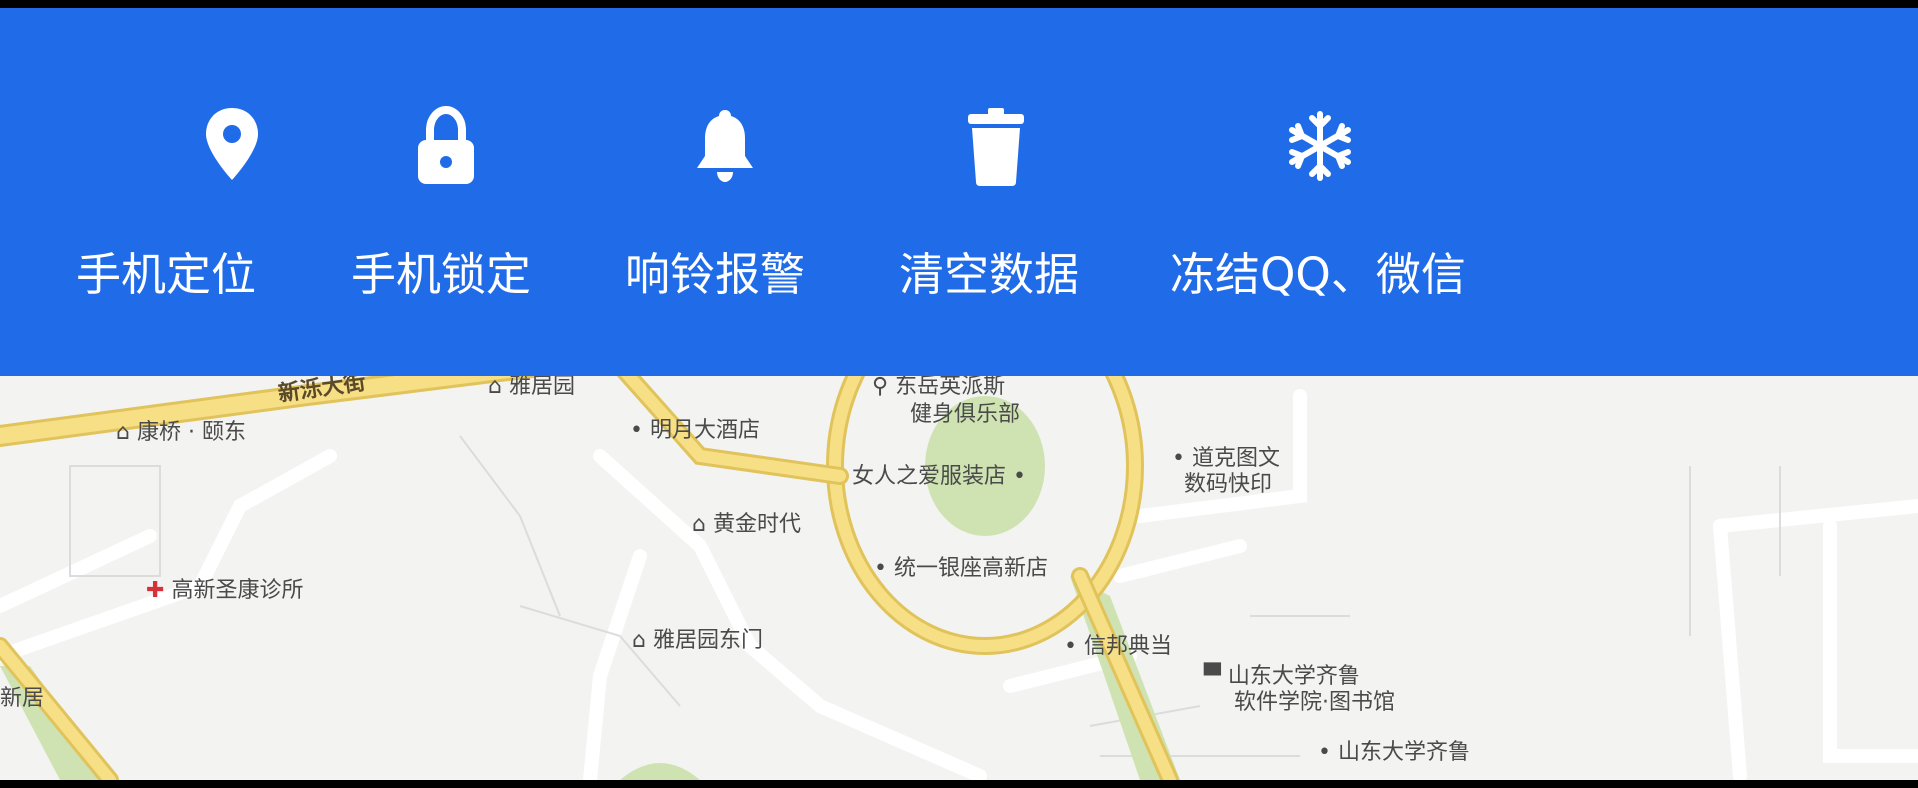  Describe the element at coordinates (959, 784) in the screenshot. I see `screen-bottom-border` at that location.